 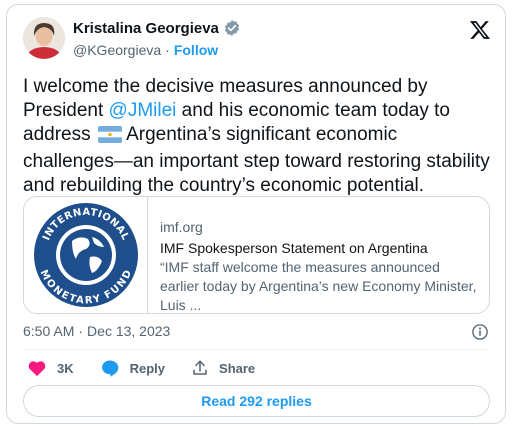 I want to click on share-button: Share, so click(x=223, y=368).